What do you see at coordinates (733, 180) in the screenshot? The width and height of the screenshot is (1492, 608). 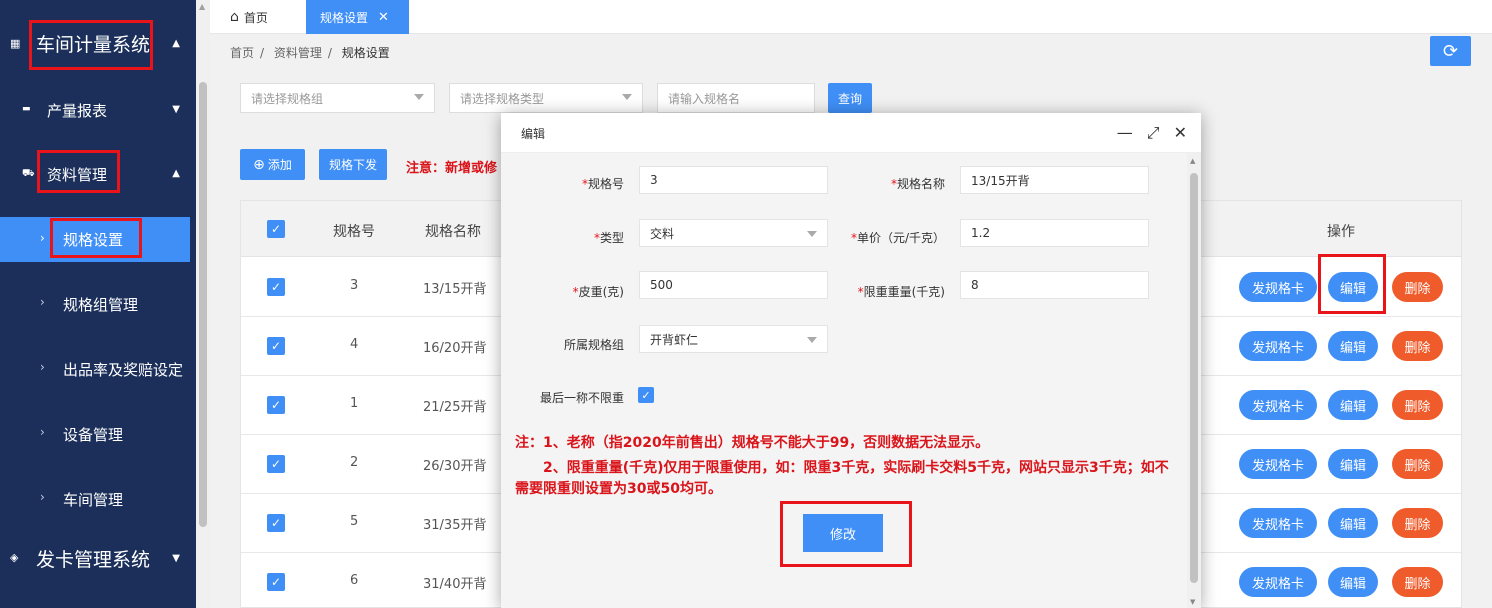 I see `spec-no-input: 3` at bounding box center [733, 180].